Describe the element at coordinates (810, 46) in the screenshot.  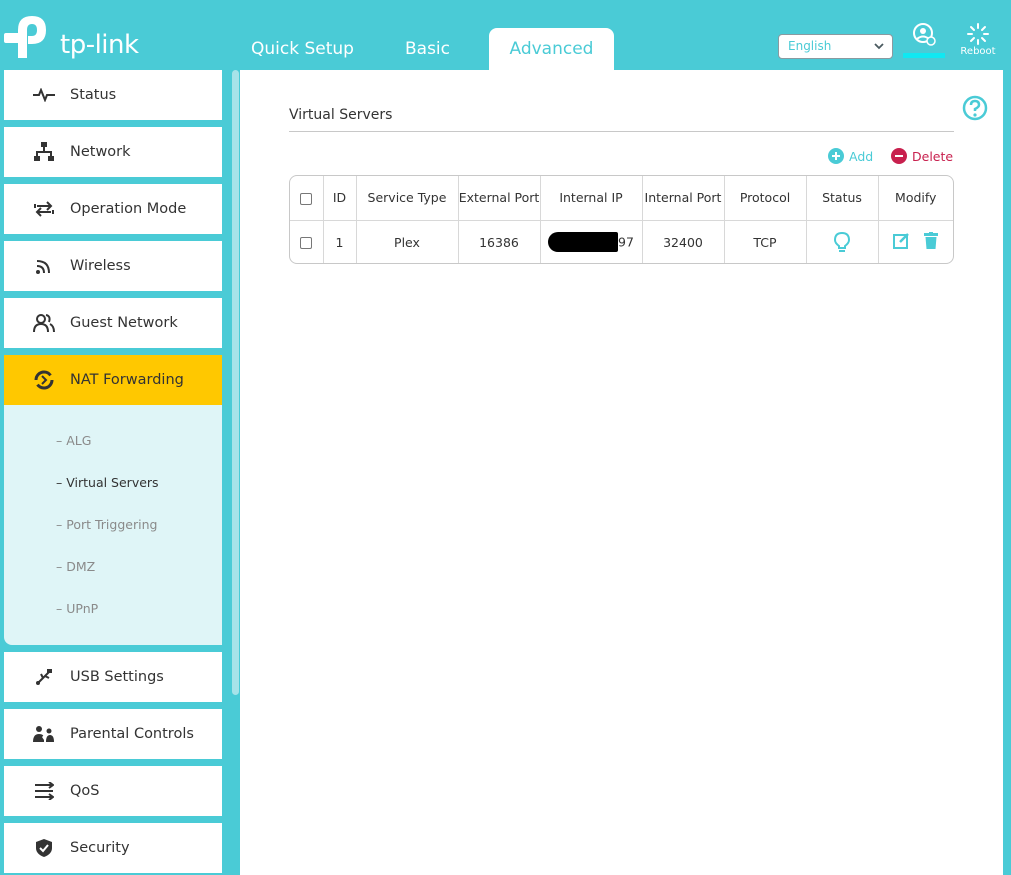
I see `language-value: English` at that location.